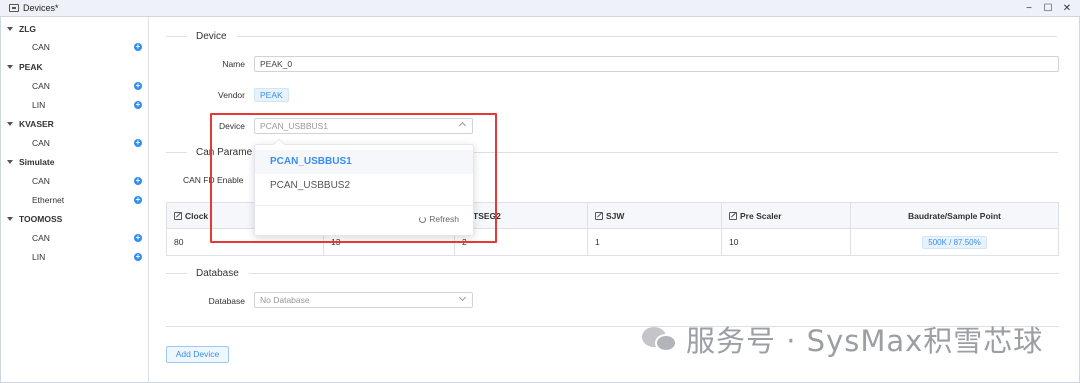  I want to click on chevron-up-icon, so click(462, 125).